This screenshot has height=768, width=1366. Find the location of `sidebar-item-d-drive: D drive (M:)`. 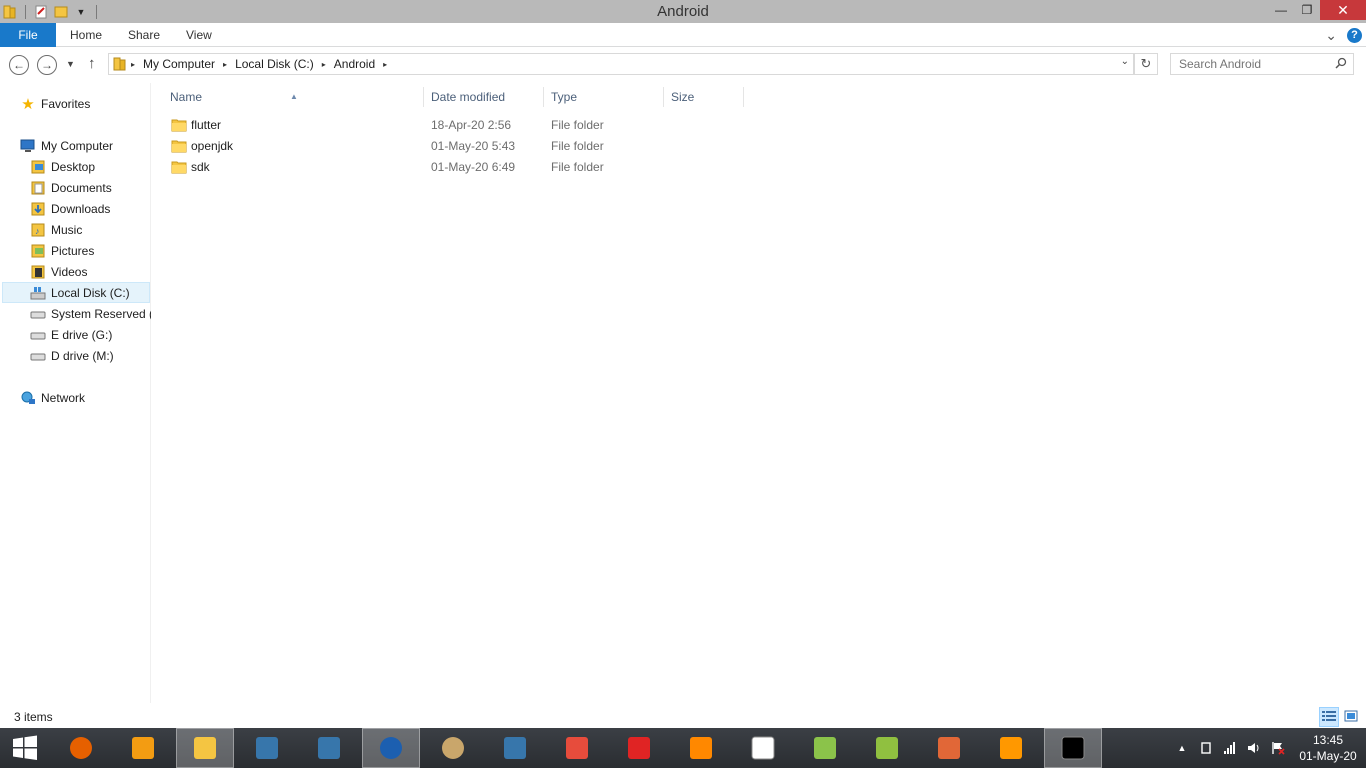

sidebar-item-d-drive: D drive (M:) is located at coordinates (72, 355).